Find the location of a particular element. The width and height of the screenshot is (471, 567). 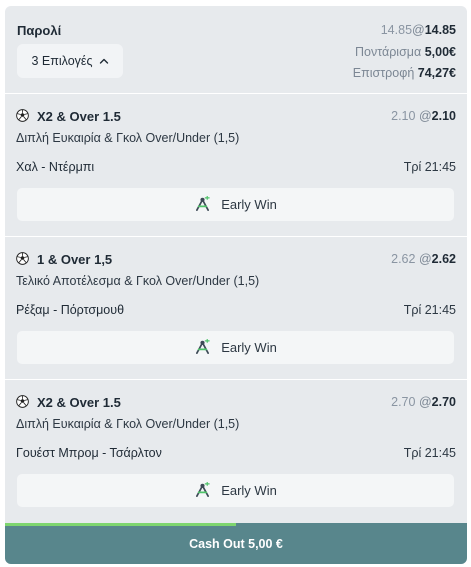

selection-odds-original: 2.62 is located at coordinates (403, 259).